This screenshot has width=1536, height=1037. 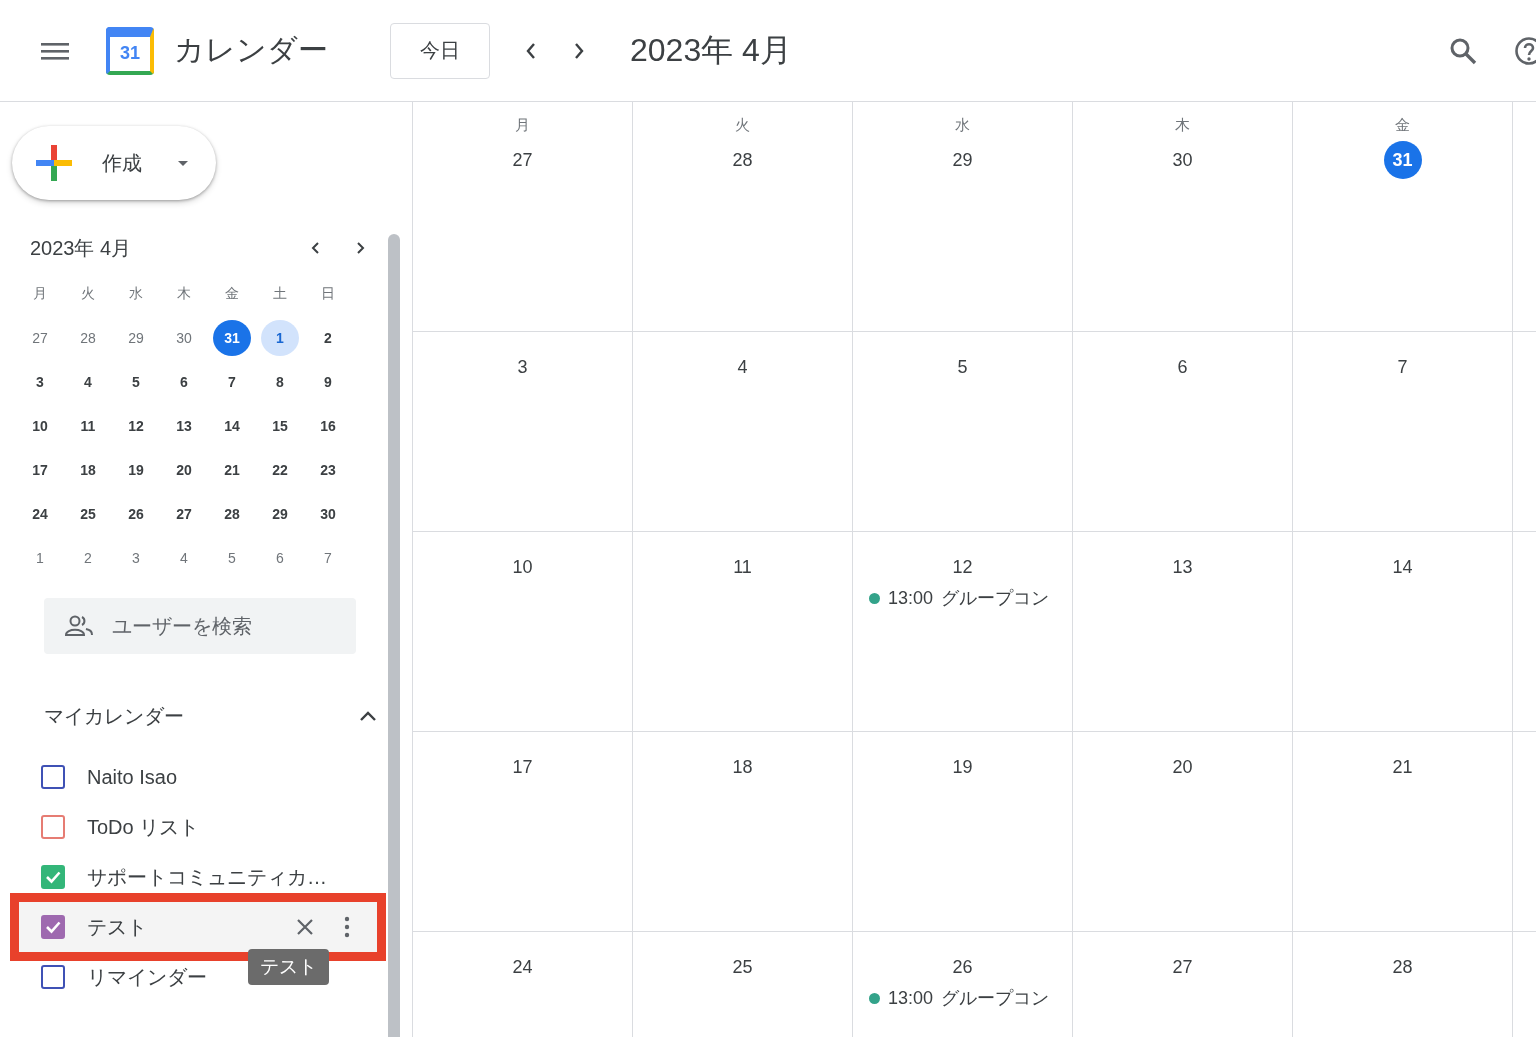 I want to click on date-number: 18, so click(x=742, y=767).